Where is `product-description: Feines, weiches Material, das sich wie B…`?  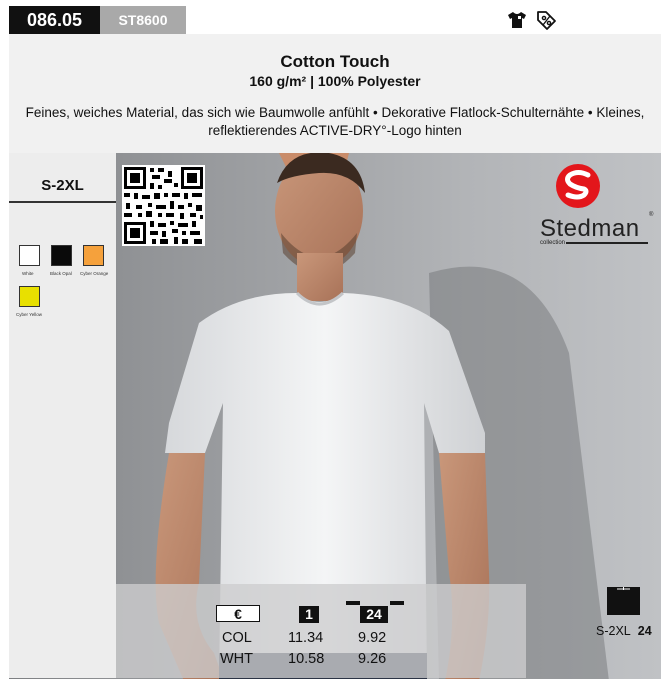
product-description: Feines, weiches Material, das sich wie B… is located at coordinates (335, 121).